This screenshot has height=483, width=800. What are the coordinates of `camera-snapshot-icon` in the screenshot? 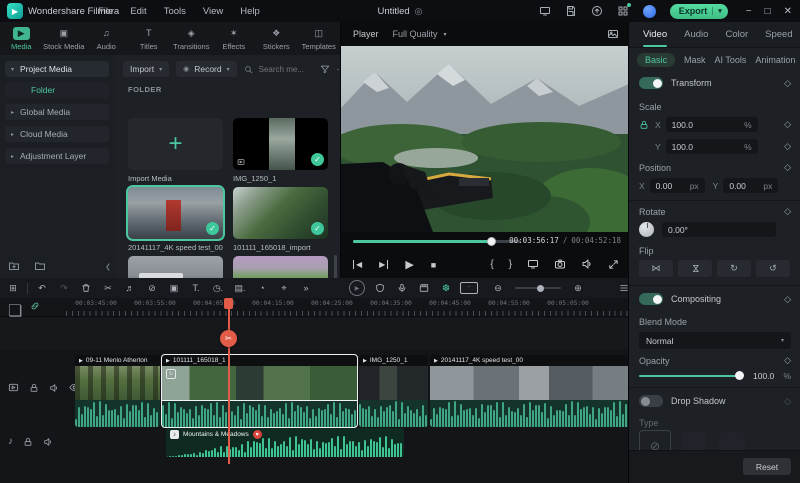 It's located at (560, 264).